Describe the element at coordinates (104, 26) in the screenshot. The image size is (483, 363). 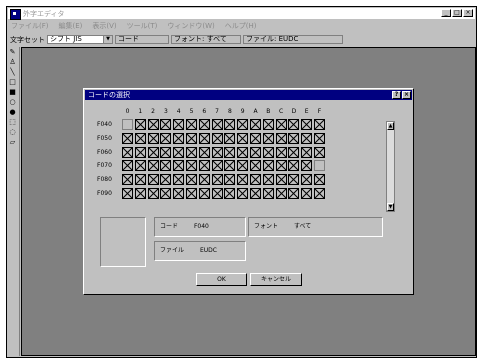
I see `menu-view: 表示(V)` at that location.